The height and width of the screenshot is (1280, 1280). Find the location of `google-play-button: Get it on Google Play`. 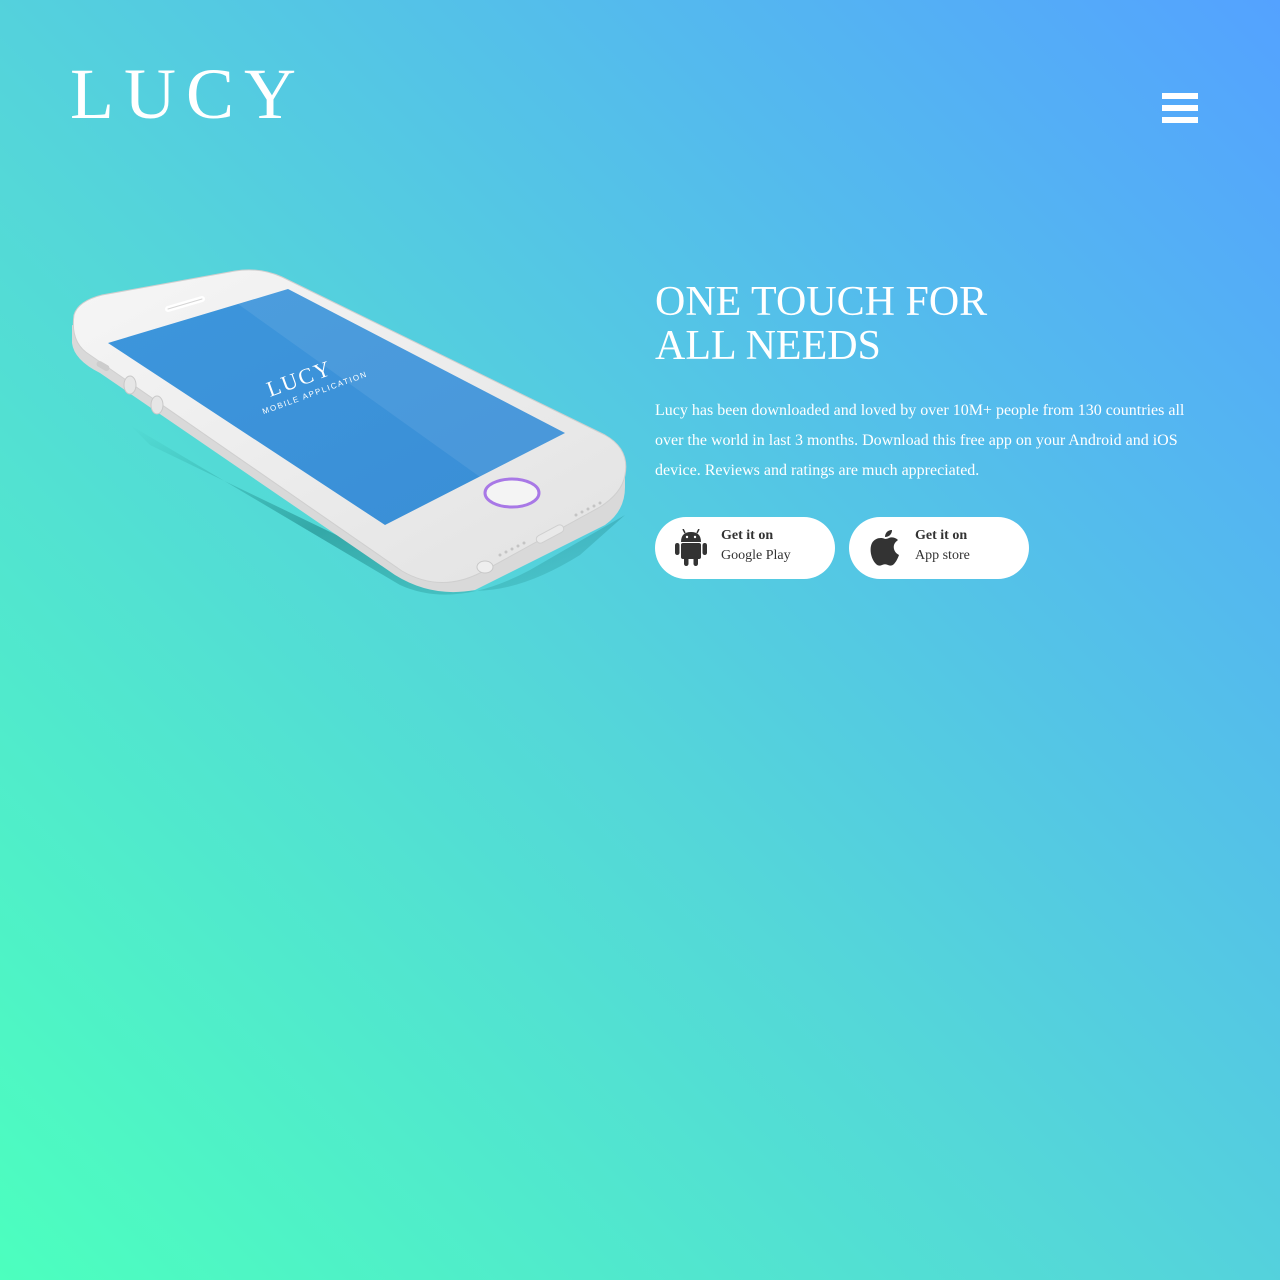

google-play-button: Get it on Google Play is located at coordinates (745, 548).